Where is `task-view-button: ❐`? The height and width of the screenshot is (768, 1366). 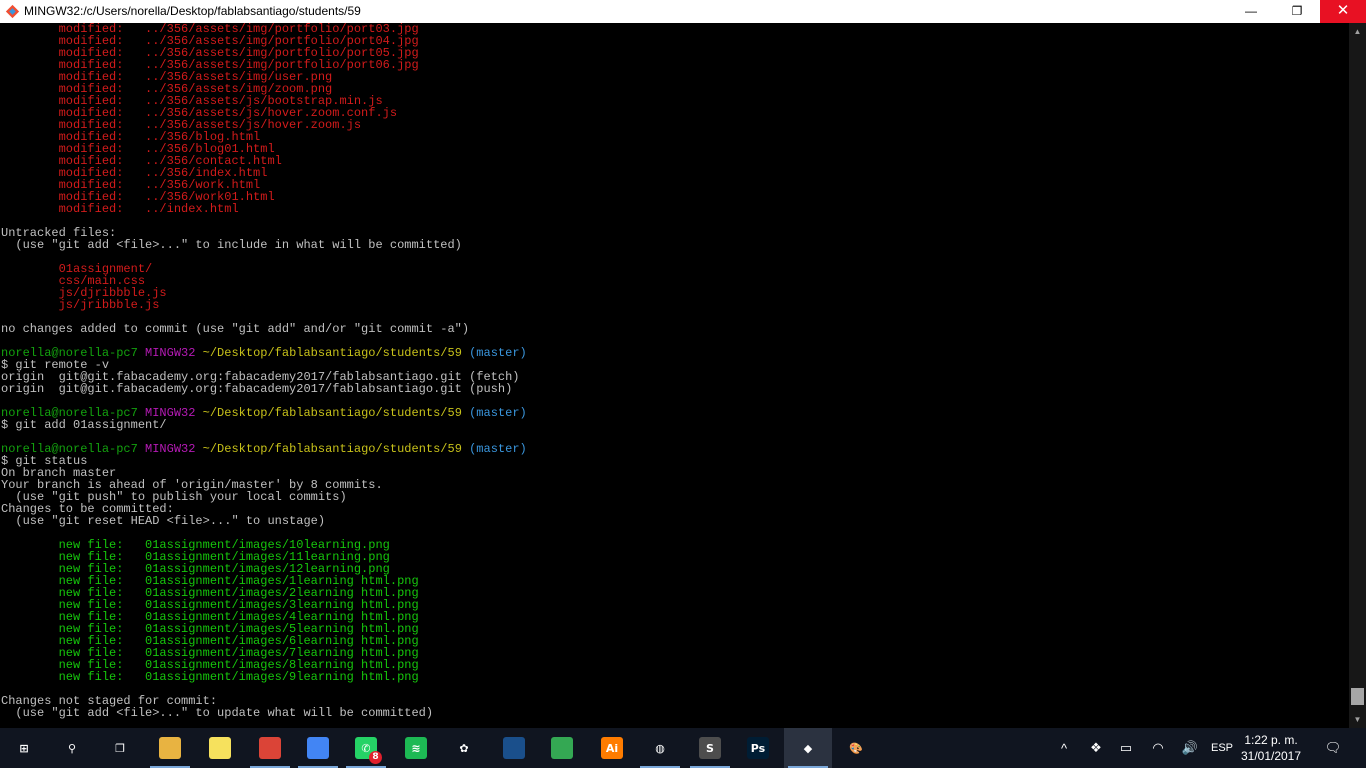 task-view-button: ❐ is located at coordinates (120, 748).